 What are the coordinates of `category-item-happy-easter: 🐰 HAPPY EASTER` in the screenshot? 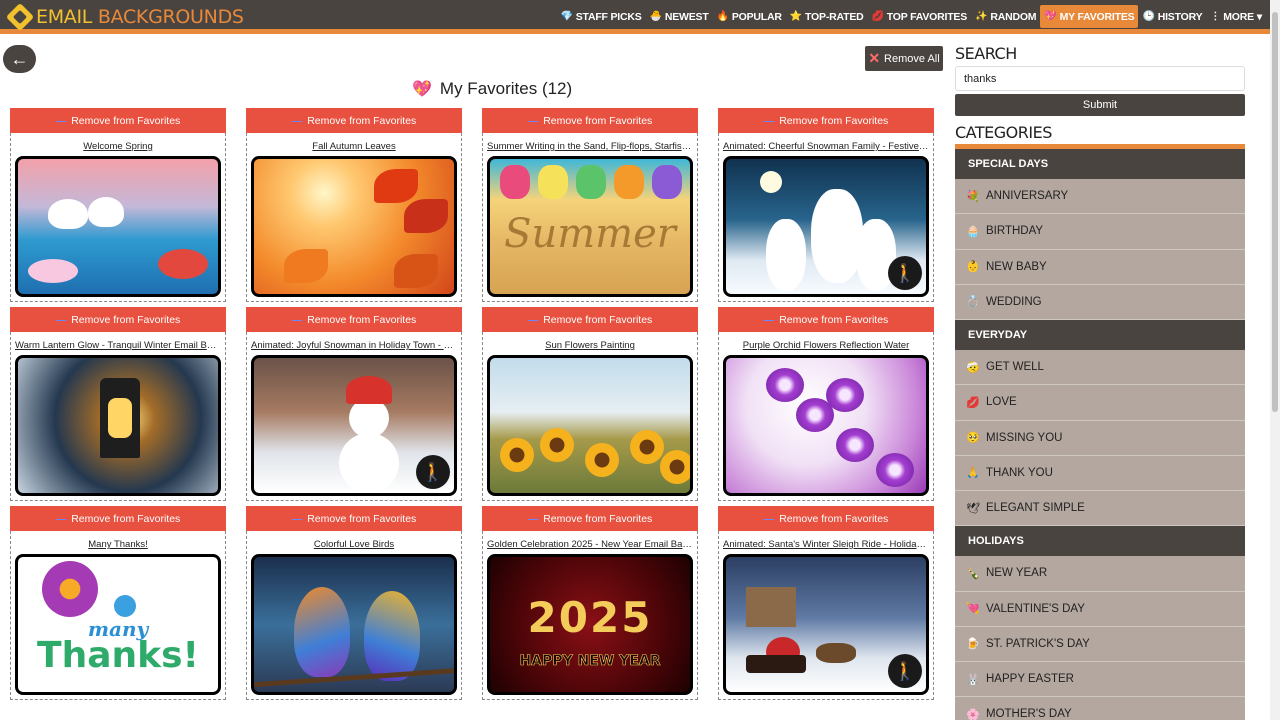 It's located at (1100, 680).